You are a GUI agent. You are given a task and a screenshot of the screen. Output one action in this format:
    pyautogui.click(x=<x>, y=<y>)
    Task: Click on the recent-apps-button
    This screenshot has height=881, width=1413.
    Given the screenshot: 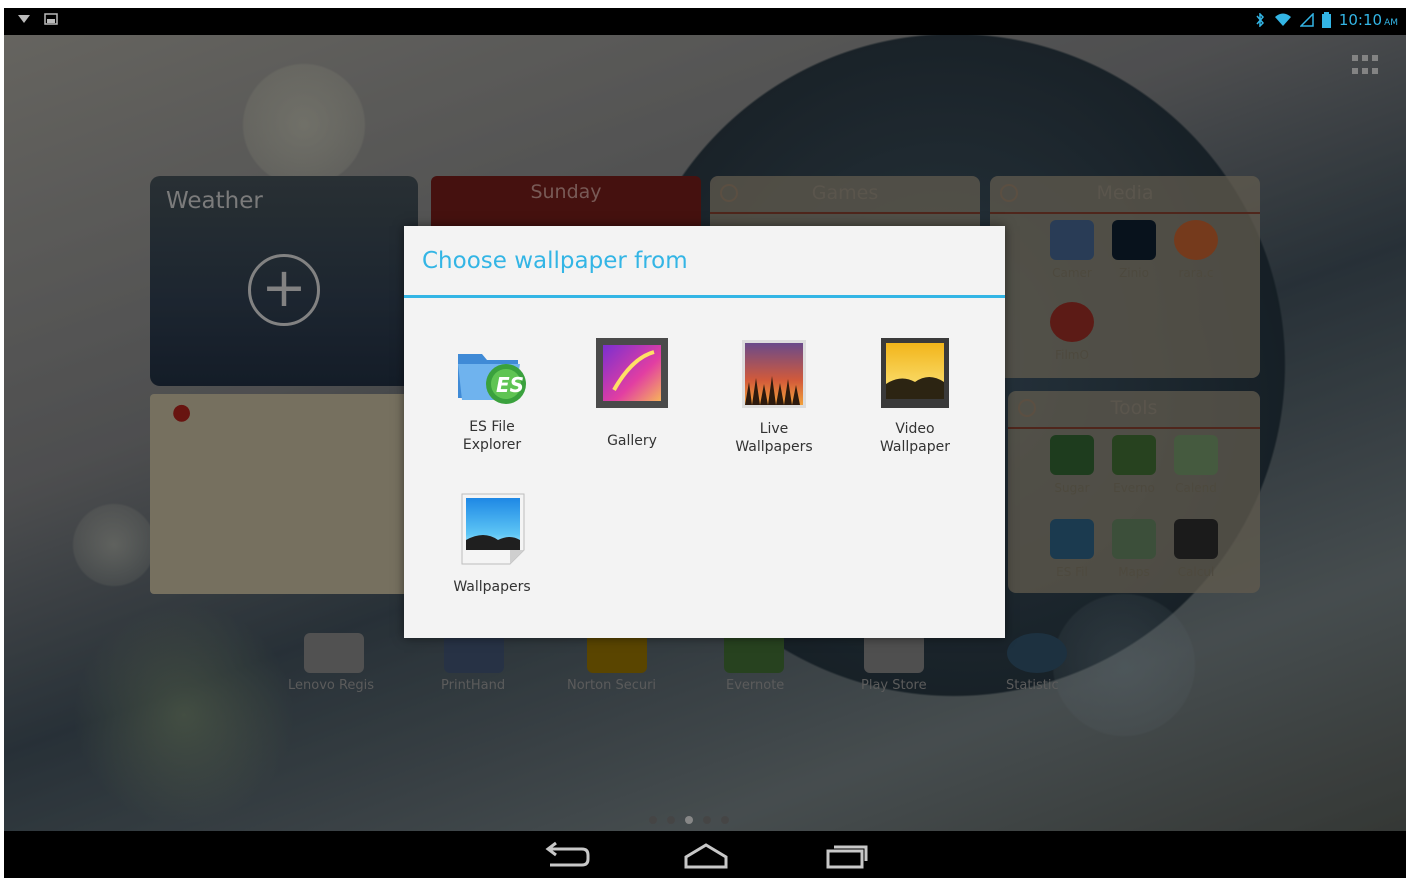 What is the action you would take?
    pyautogui.click(x=846, y=855)
    